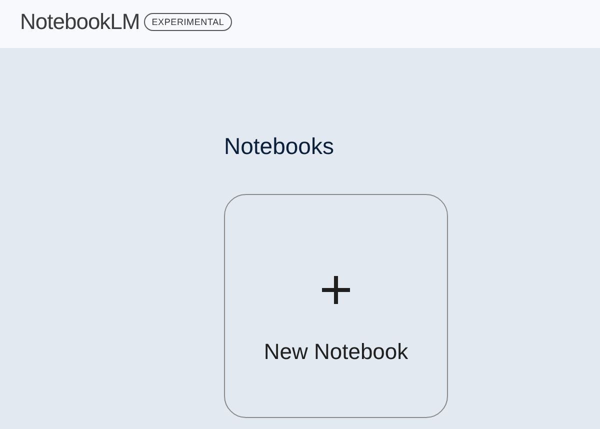 The width and height of the screenshot is (600, 429). Describe the element at coordinates (188, 22) in the screenshot. I see `experimental-badge: EXPERIMENTAL` at that location.